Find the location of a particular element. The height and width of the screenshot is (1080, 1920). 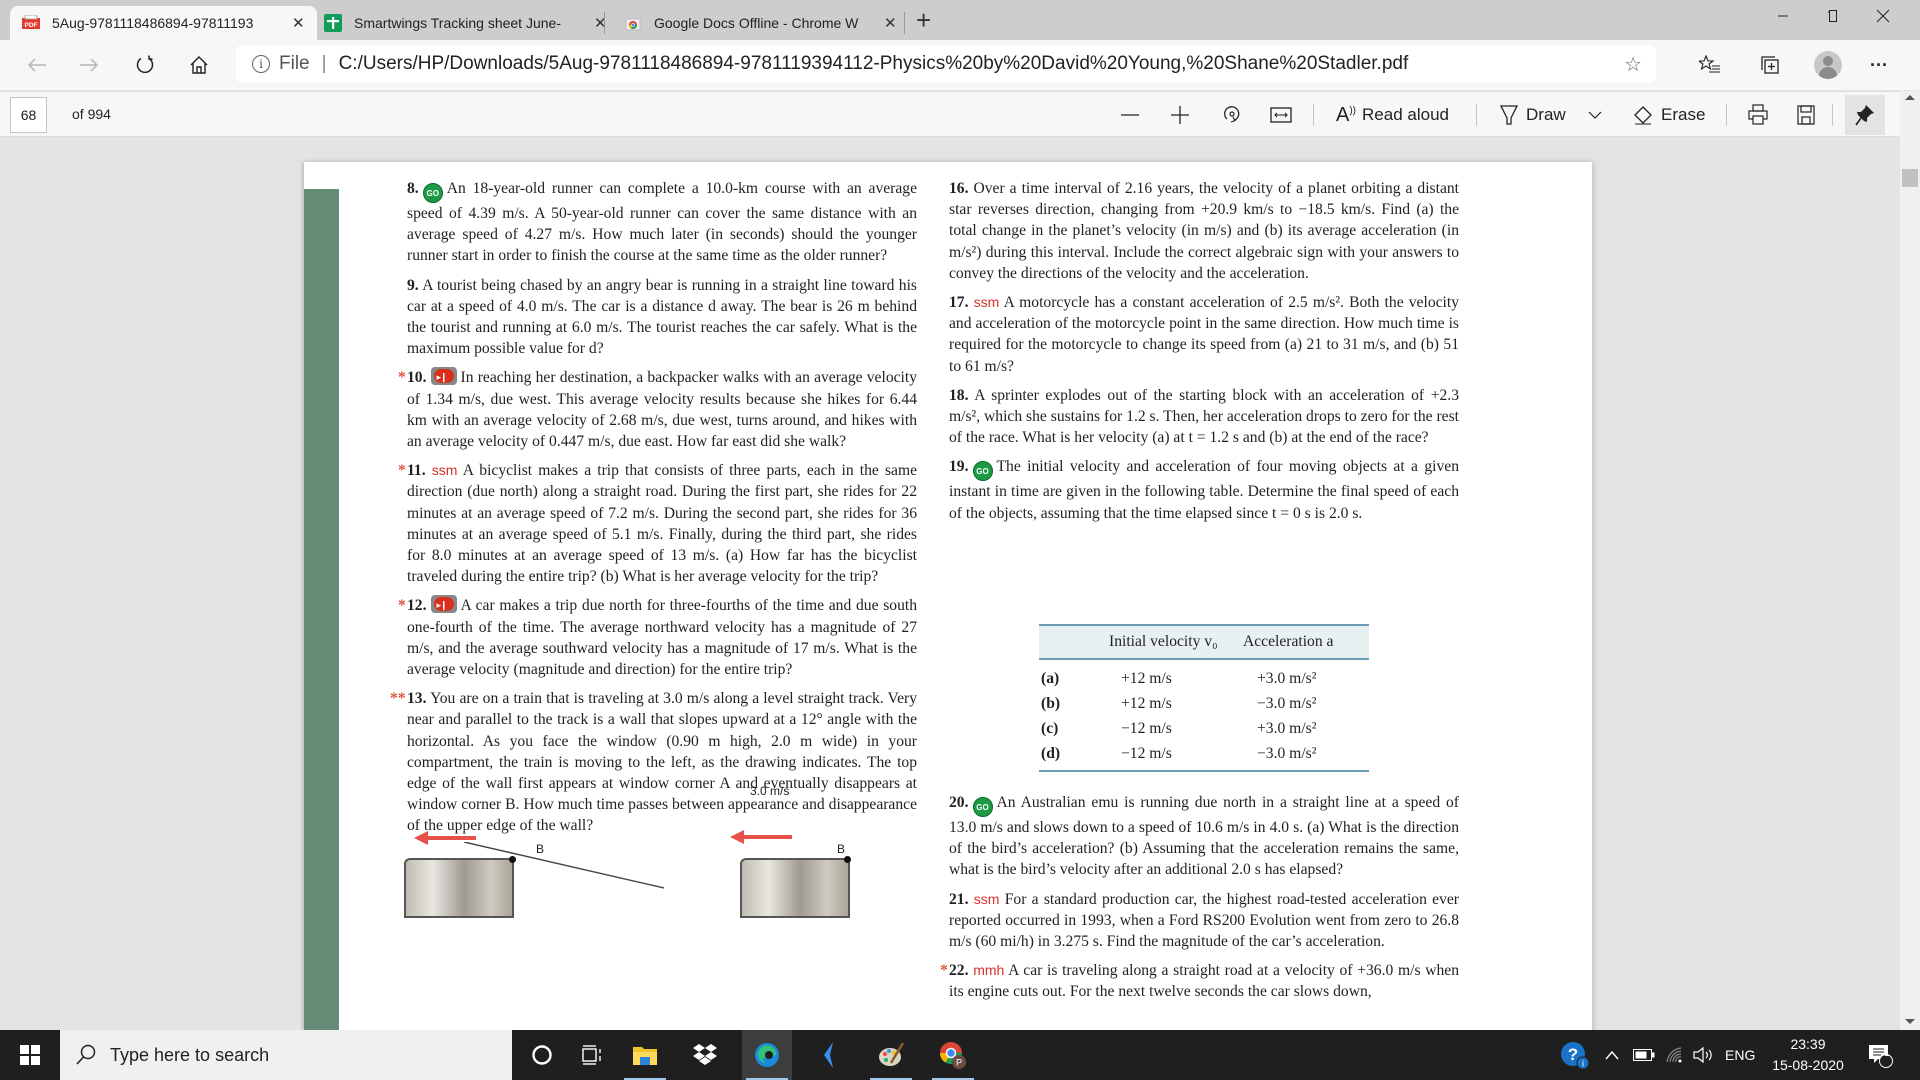

google-sheets-icon is located at coordinates (333, 23).